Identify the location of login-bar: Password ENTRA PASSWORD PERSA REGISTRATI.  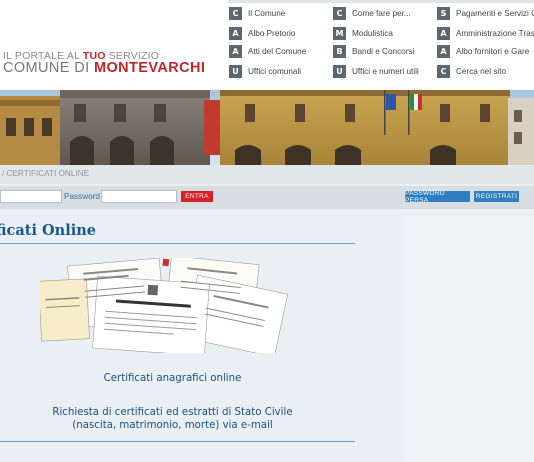
(267, 197).